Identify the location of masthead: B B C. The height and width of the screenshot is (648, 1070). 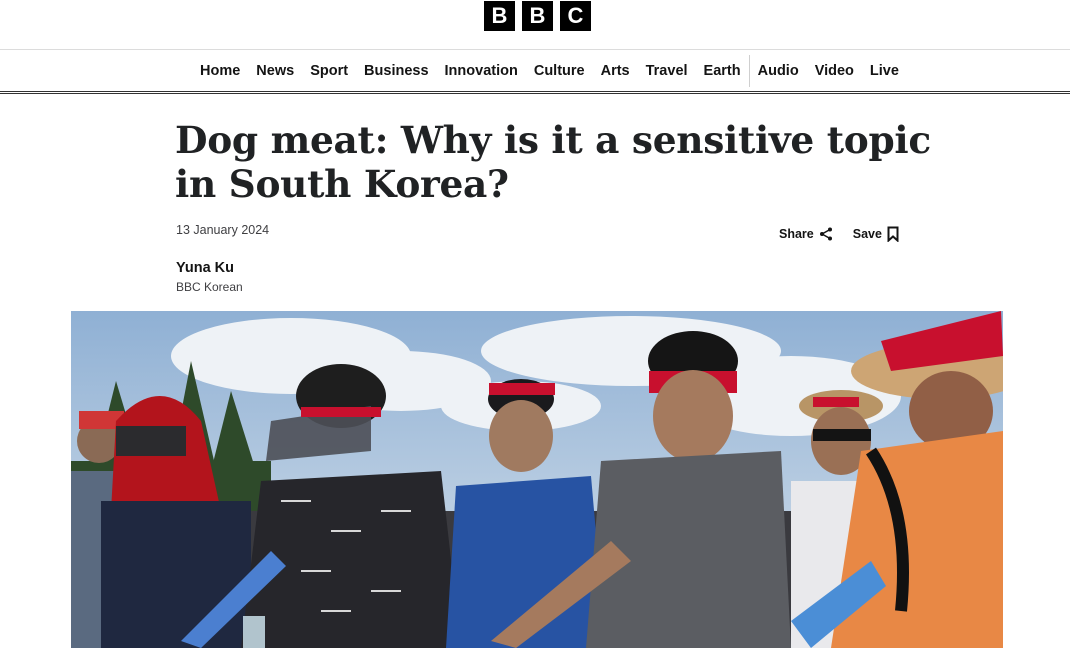
(535, 25).